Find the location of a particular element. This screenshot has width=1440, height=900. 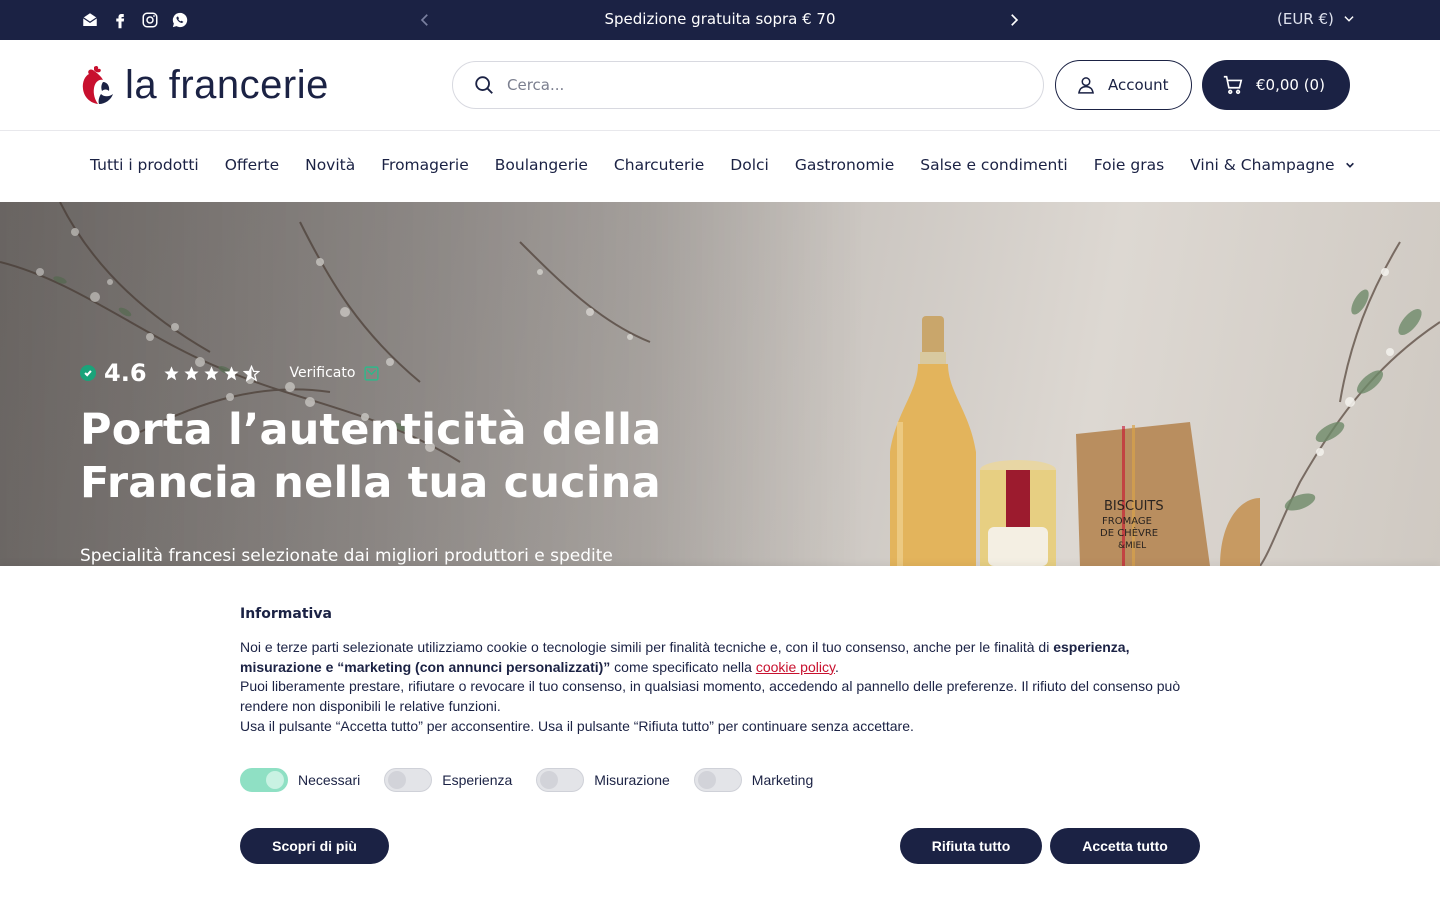

search-icon is located at coordinates (484, 85).